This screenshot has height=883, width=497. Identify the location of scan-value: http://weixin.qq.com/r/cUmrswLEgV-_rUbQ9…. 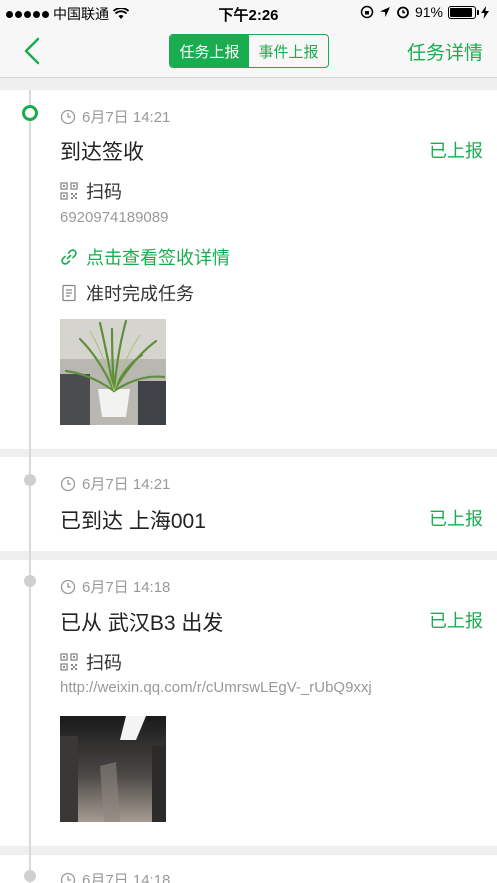
(216, 687).